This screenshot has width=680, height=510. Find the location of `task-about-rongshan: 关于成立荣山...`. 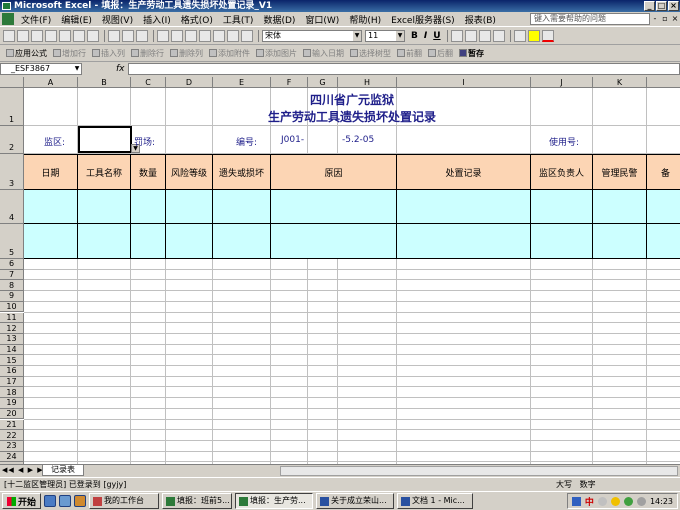

task-about-rongshan: 关于成立荣山... is located at coordinates (355, 501).